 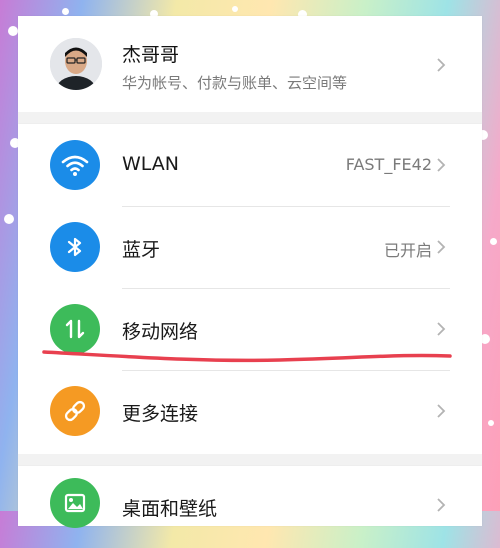 What do you see at coordinates (151, 55) in the screenshot?
I see `profile-name: 杰哥哥` at bounding box center [151, 55].